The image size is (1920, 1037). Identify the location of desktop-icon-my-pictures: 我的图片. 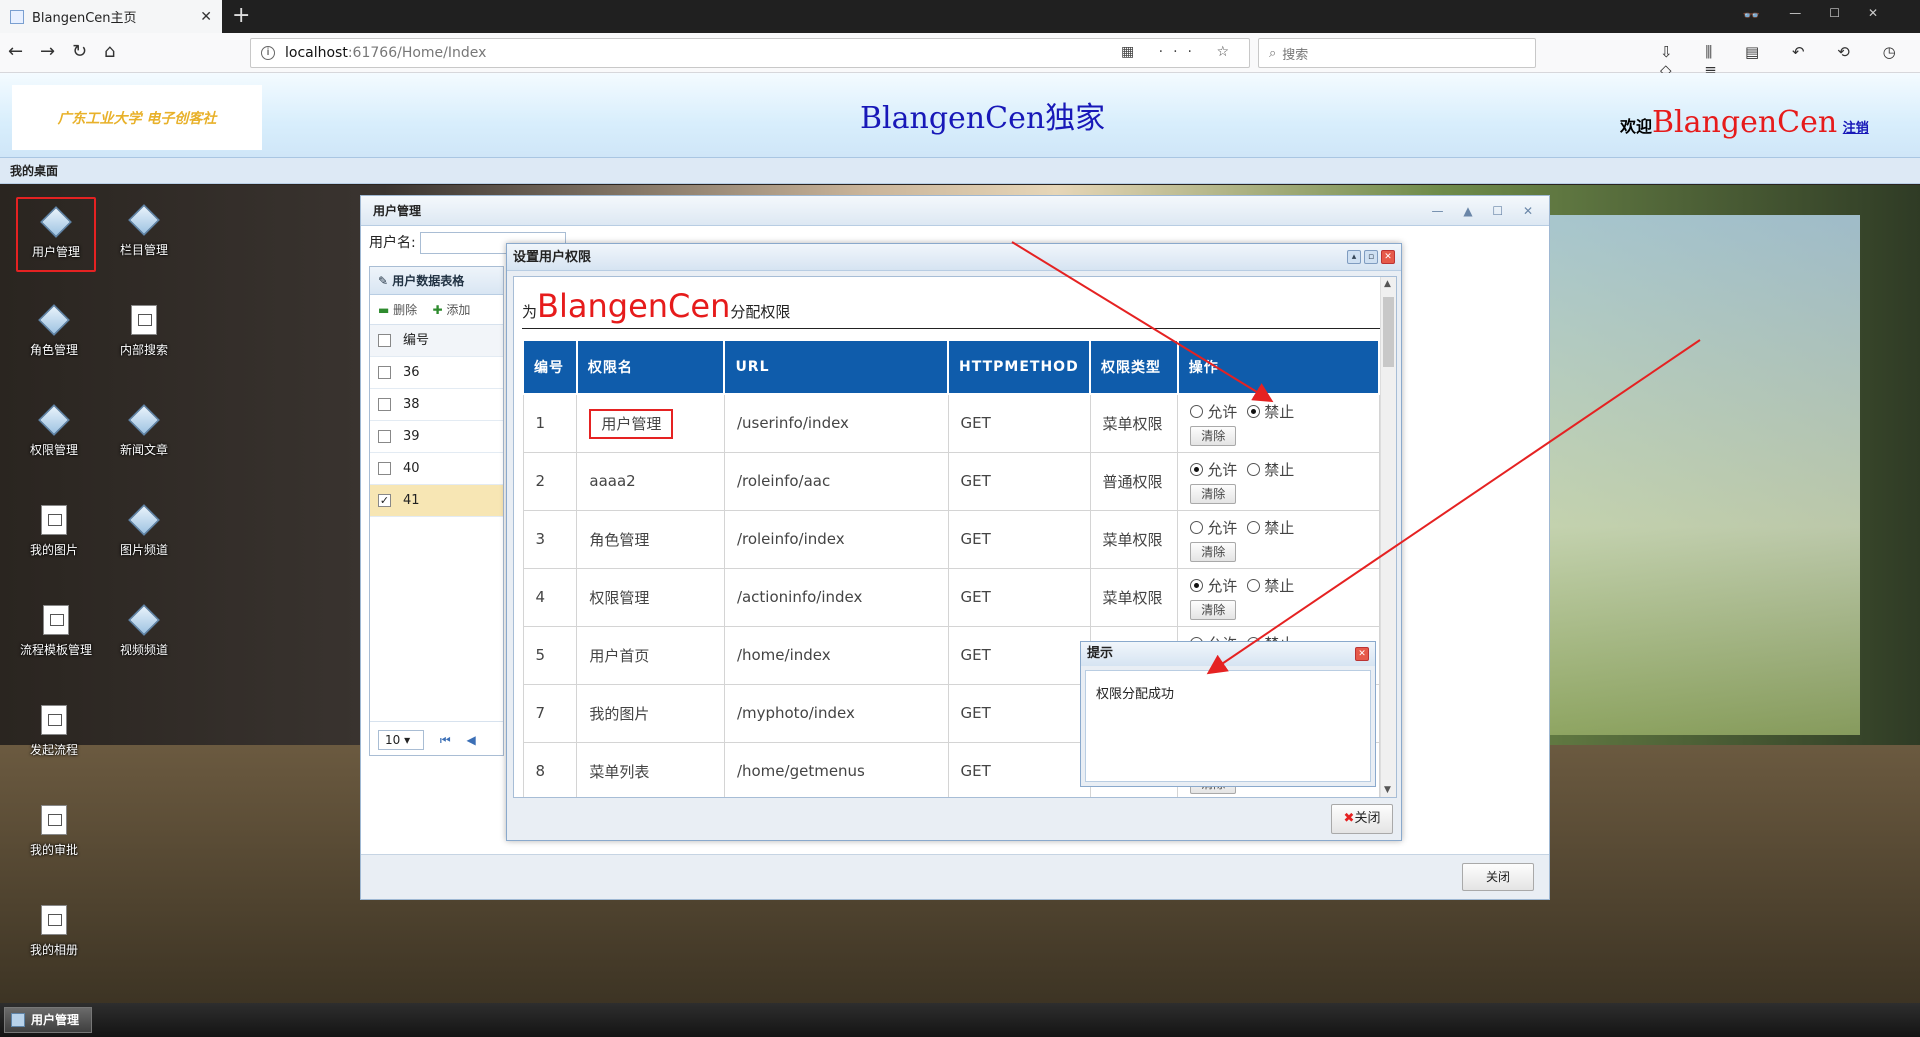
(54, 527).